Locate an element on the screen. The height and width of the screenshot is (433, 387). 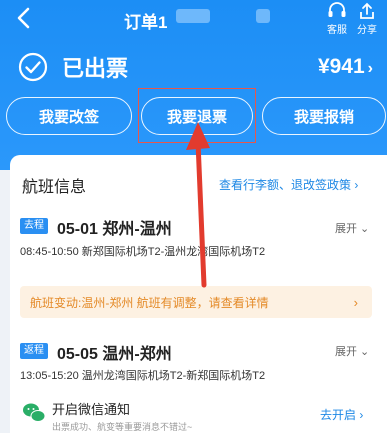
flight-change-notice: 航班变动:温州-郑州 航班有调整，请查看详情 › is located at coordinates (196, 302).